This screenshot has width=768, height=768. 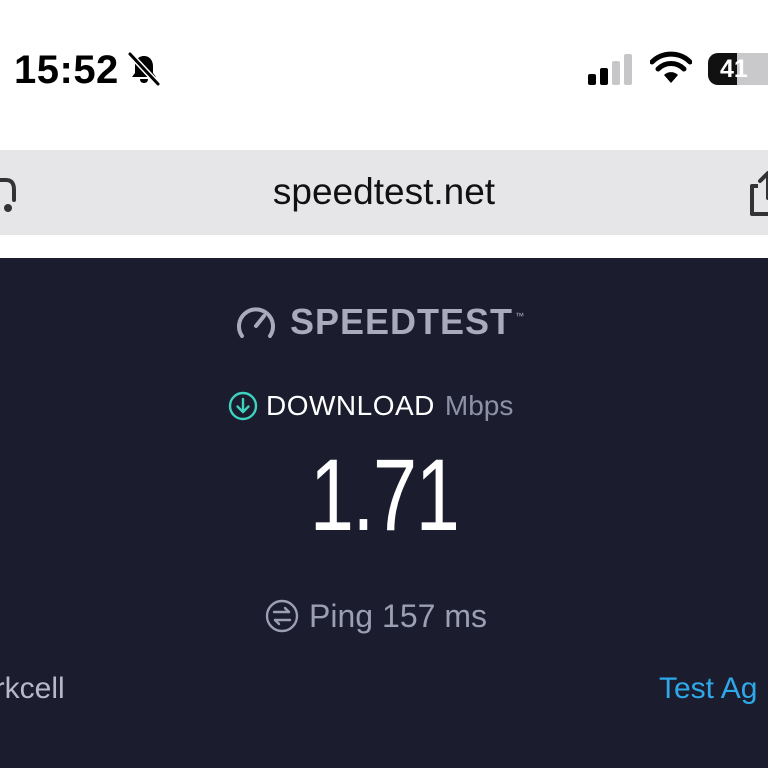 I want to click on gauge-icon, so click(x=256, y=322).